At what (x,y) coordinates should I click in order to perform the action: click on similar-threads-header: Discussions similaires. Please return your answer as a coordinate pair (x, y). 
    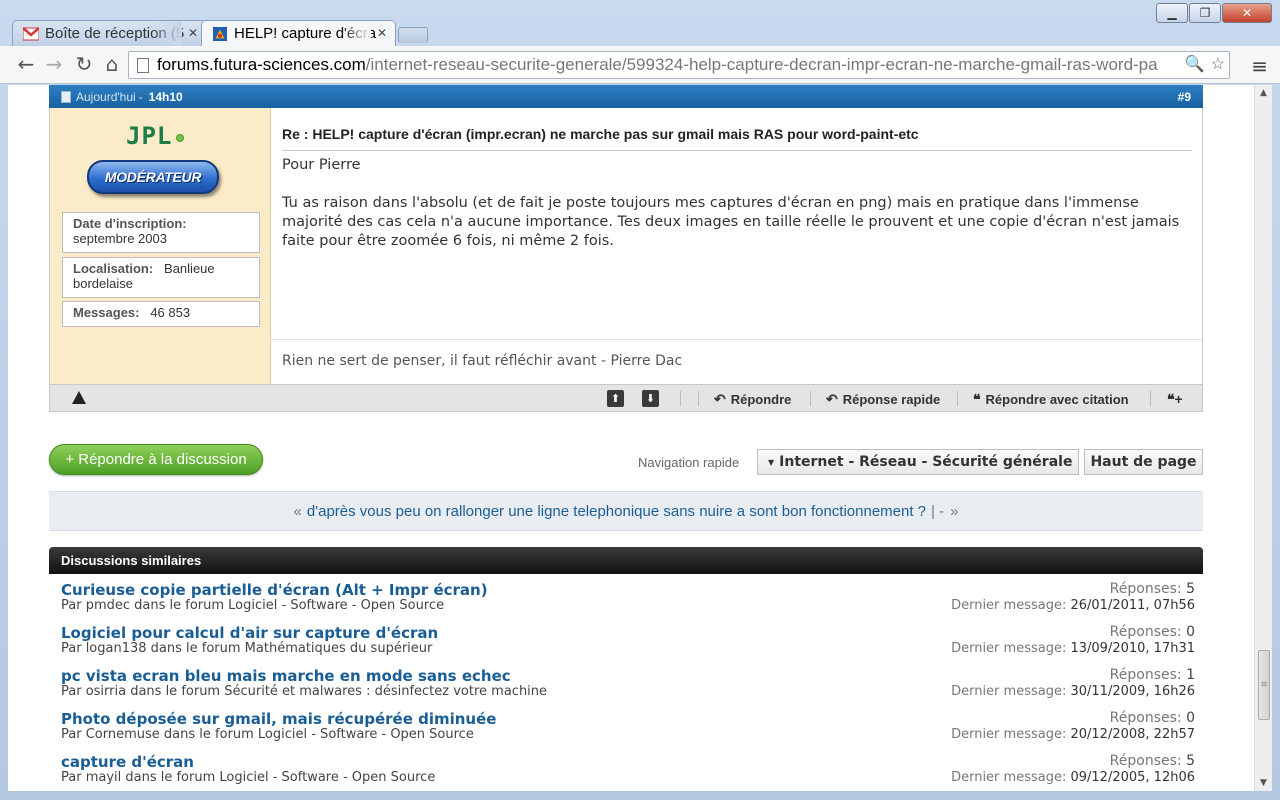
    Looking at the image, I should click on (626, 560).